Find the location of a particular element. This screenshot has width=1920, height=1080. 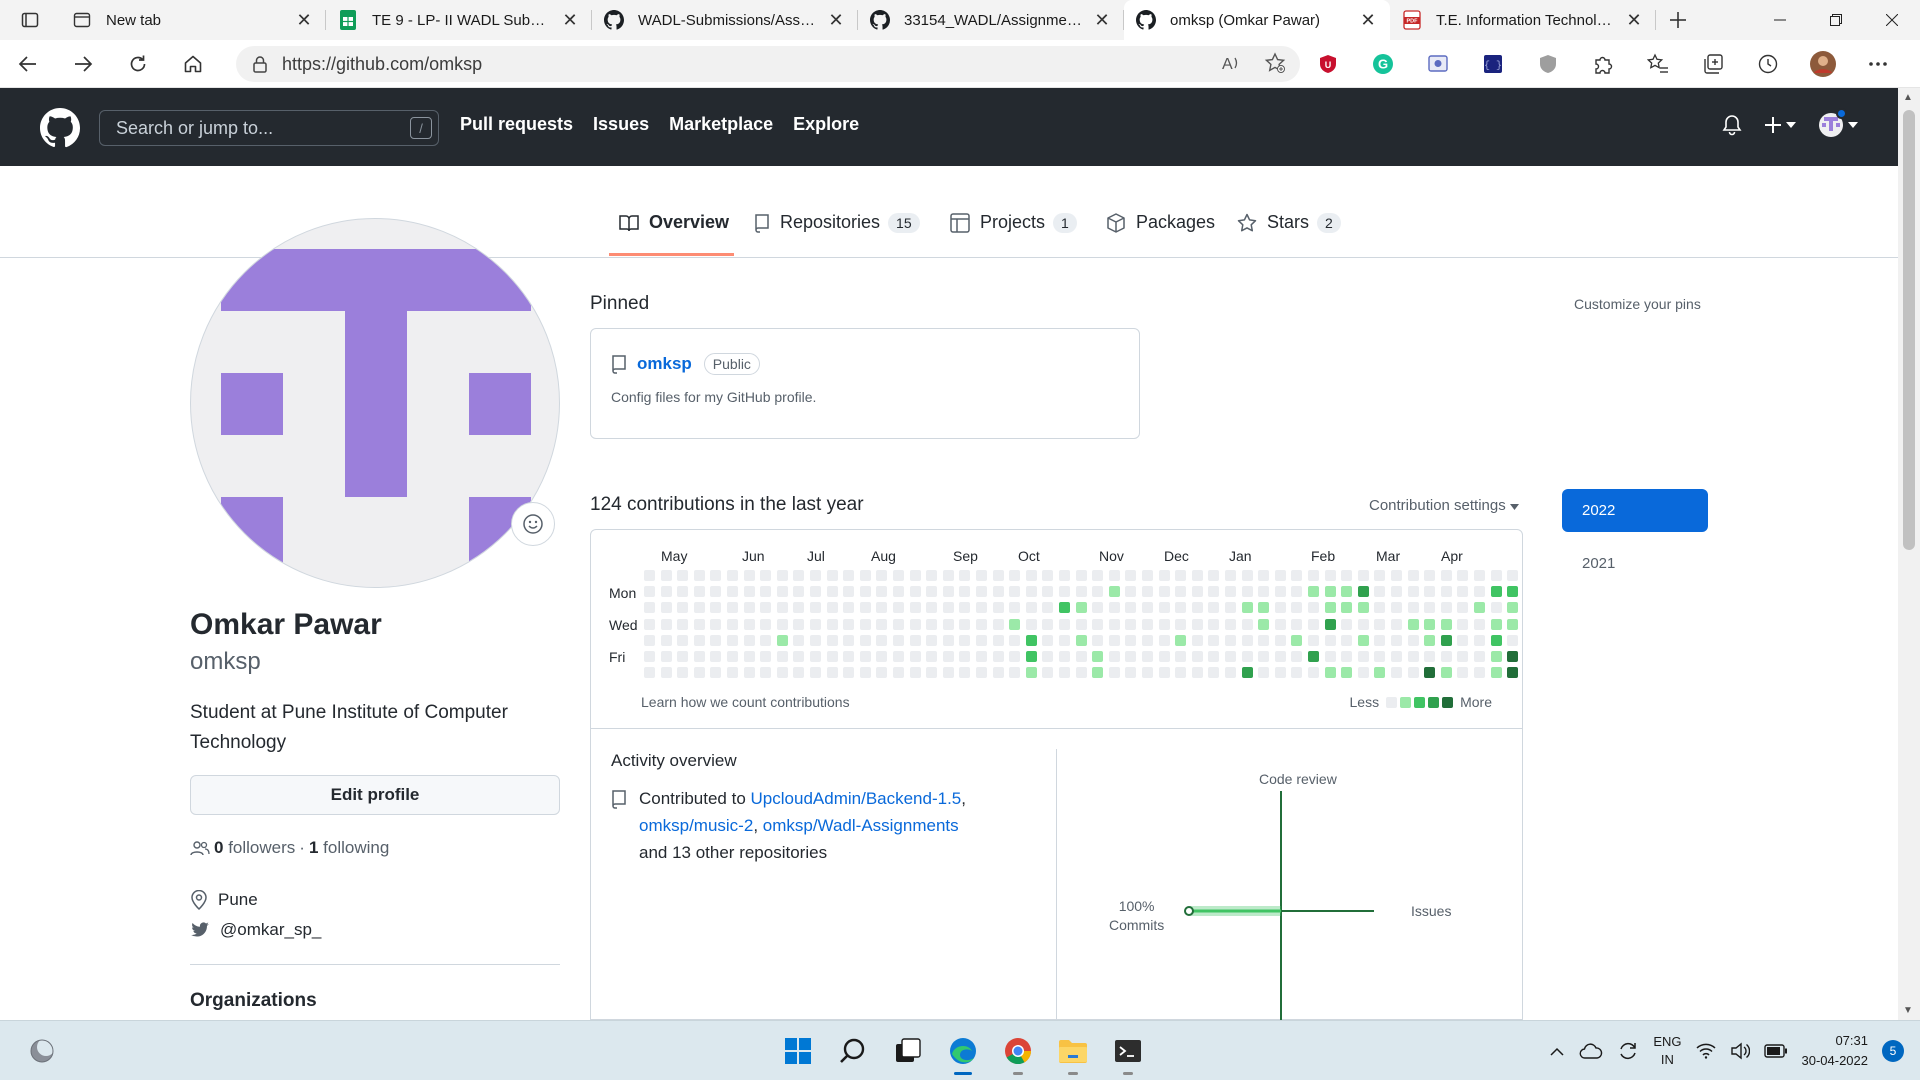

pinned-repo-link: omksp is located at coordinates (664, 364).